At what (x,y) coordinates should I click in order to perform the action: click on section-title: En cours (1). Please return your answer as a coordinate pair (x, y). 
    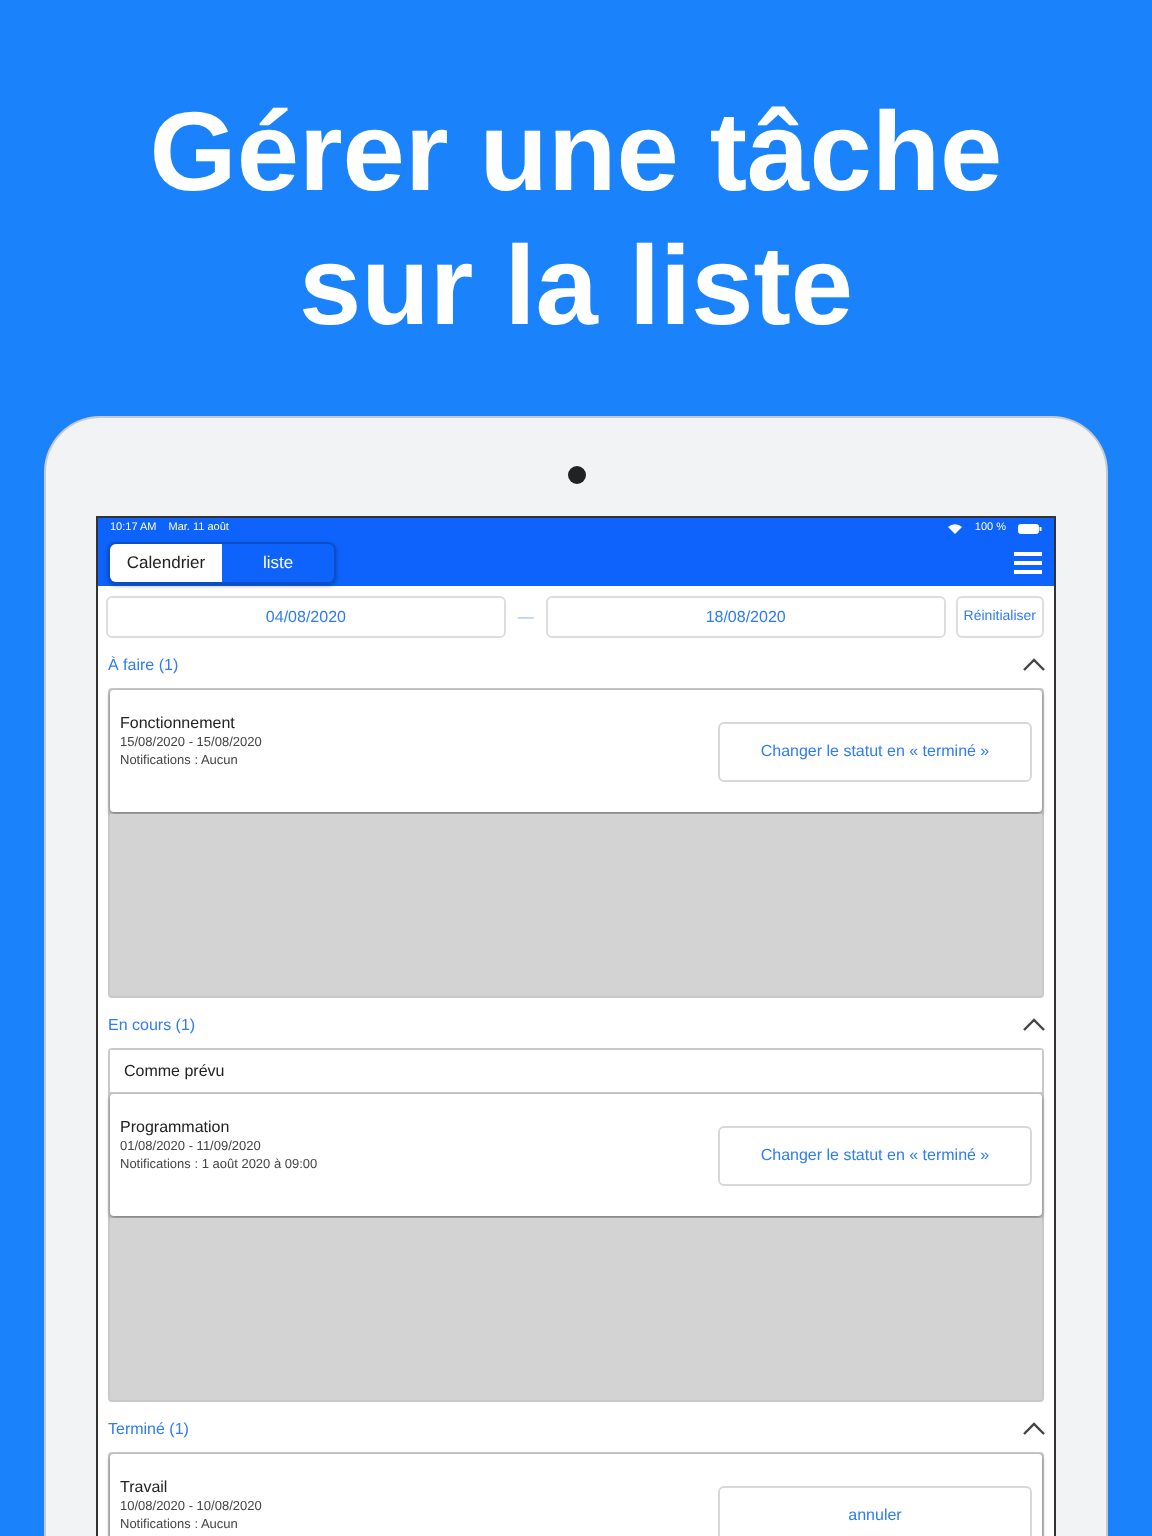
    Looking at the image, I should click on (152, 1024).